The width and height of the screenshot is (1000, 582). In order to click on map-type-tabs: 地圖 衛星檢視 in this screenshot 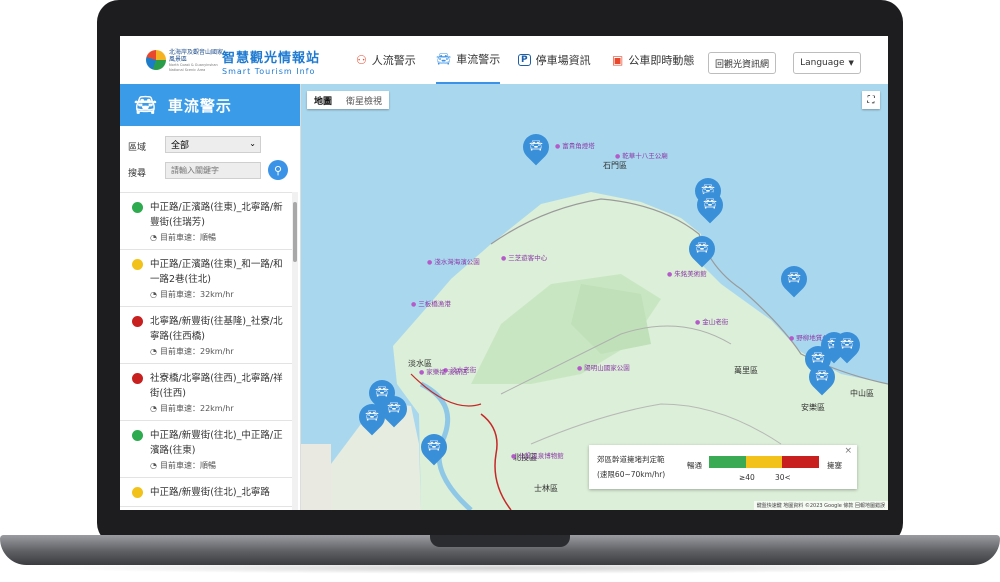, I will do `click(348, 100)`.